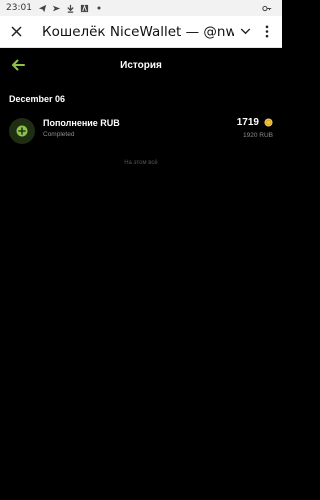 The image size is (320, 500). I want to click on transaction-fiat-amount: 1920 RUB, so click(258, 135).